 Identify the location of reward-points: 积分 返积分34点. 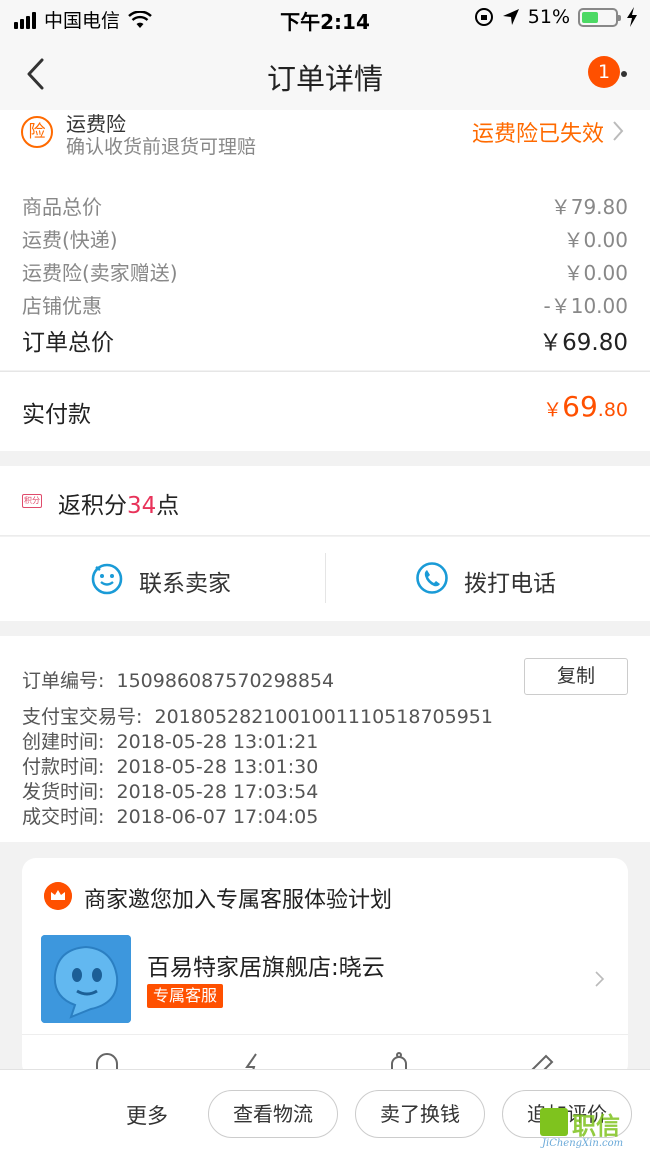
(325, 501).